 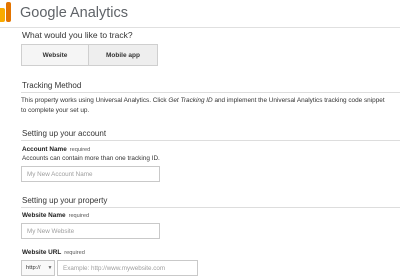 I want to click on website-url-label: Website URL required, so click(x=53, y=252).